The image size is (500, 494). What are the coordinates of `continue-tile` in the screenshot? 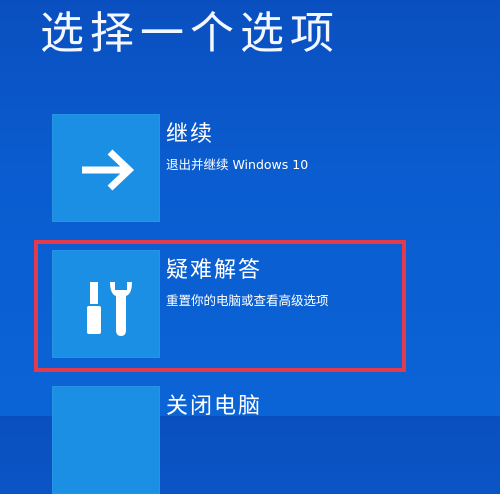 It's located at (106, 168).